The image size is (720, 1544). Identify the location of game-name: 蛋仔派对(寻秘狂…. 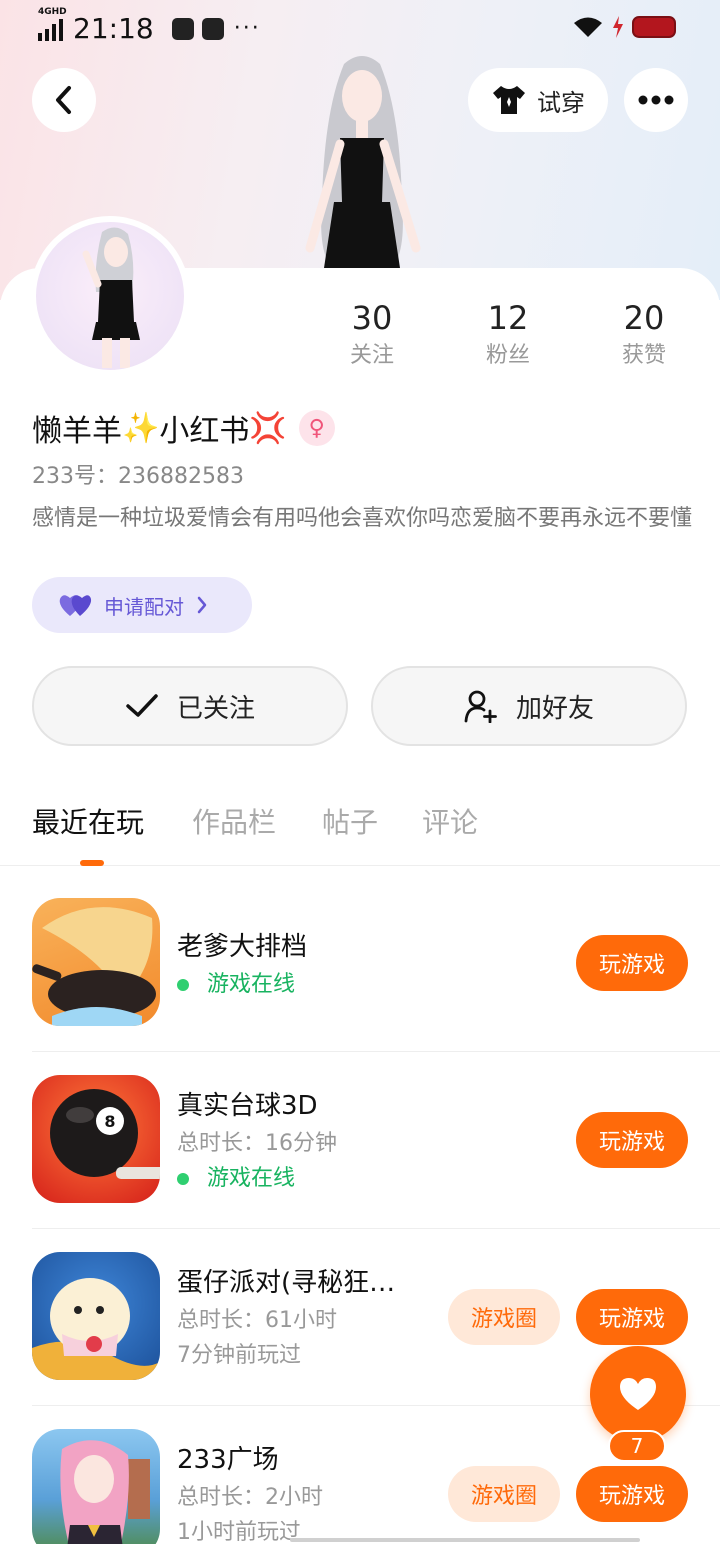
(286, 1283).